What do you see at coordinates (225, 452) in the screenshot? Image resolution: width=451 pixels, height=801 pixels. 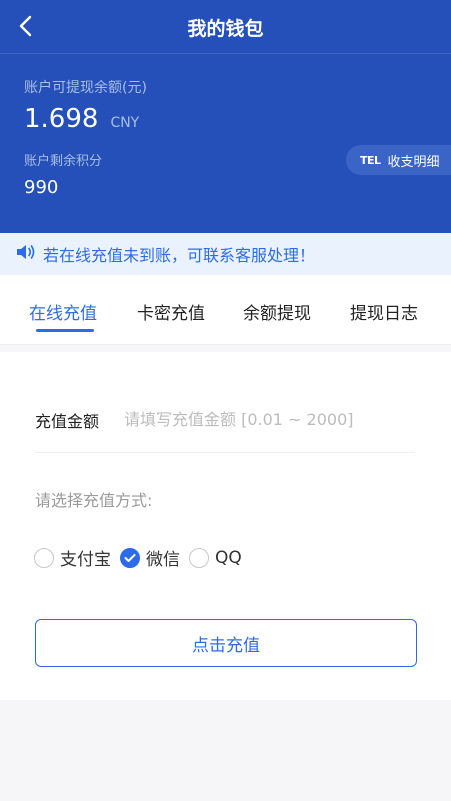 I see `divider` at bounding box center [225, 452].